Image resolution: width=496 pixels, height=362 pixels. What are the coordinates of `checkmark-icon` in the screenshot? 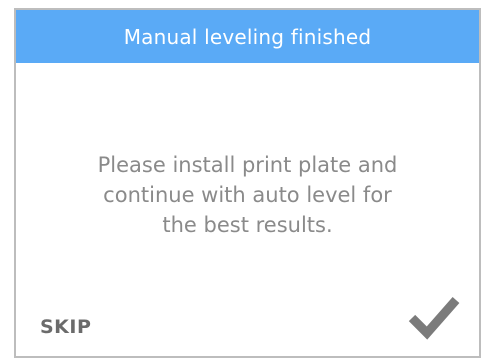 It's located at (434, 318).